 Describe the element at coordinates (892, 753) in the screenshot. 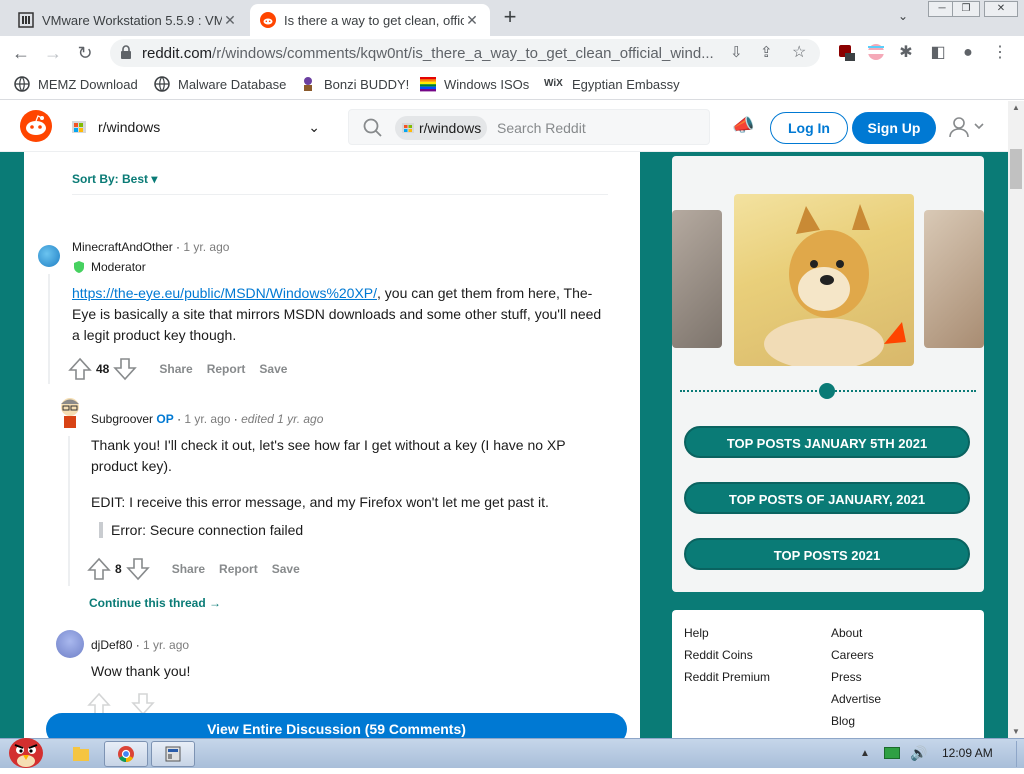

I see `battery-icon` at that location.